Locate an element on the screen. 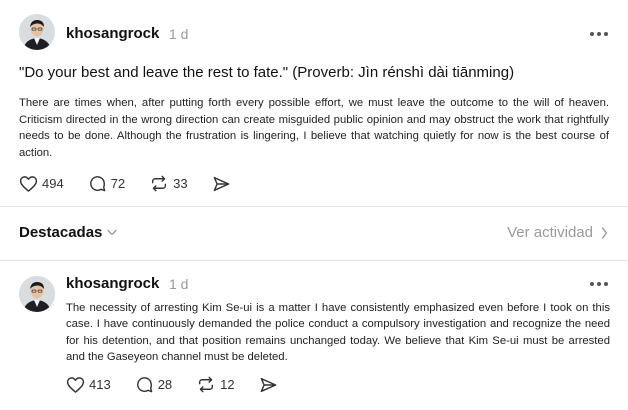 This screenshot has width=628, height=410. reply-button: 72 is located at coordinates (106, 183).